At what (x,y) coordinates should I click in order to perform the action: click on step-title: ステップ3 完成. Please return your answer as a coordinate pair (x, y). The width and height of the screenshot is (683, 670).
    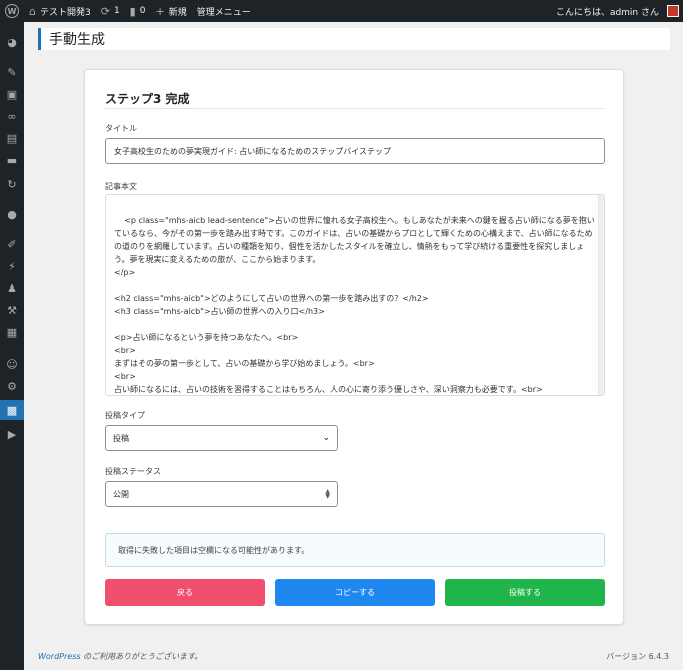
    Looking at the image, I should click on (147, 99).